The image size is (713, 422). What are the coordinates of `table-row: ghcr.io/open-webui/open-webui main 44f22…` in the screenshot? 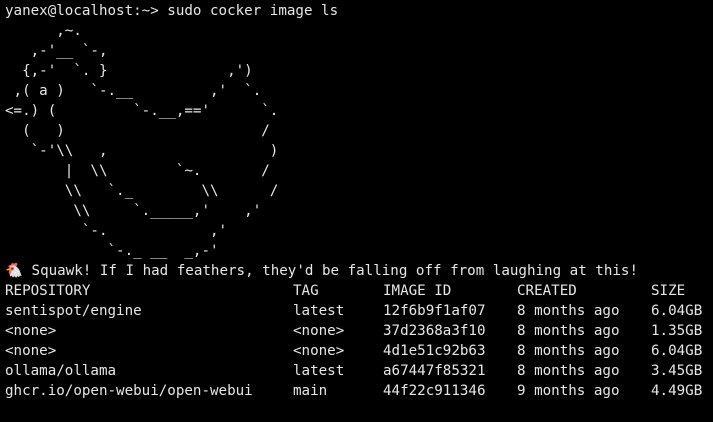 It's located at (359, 391).